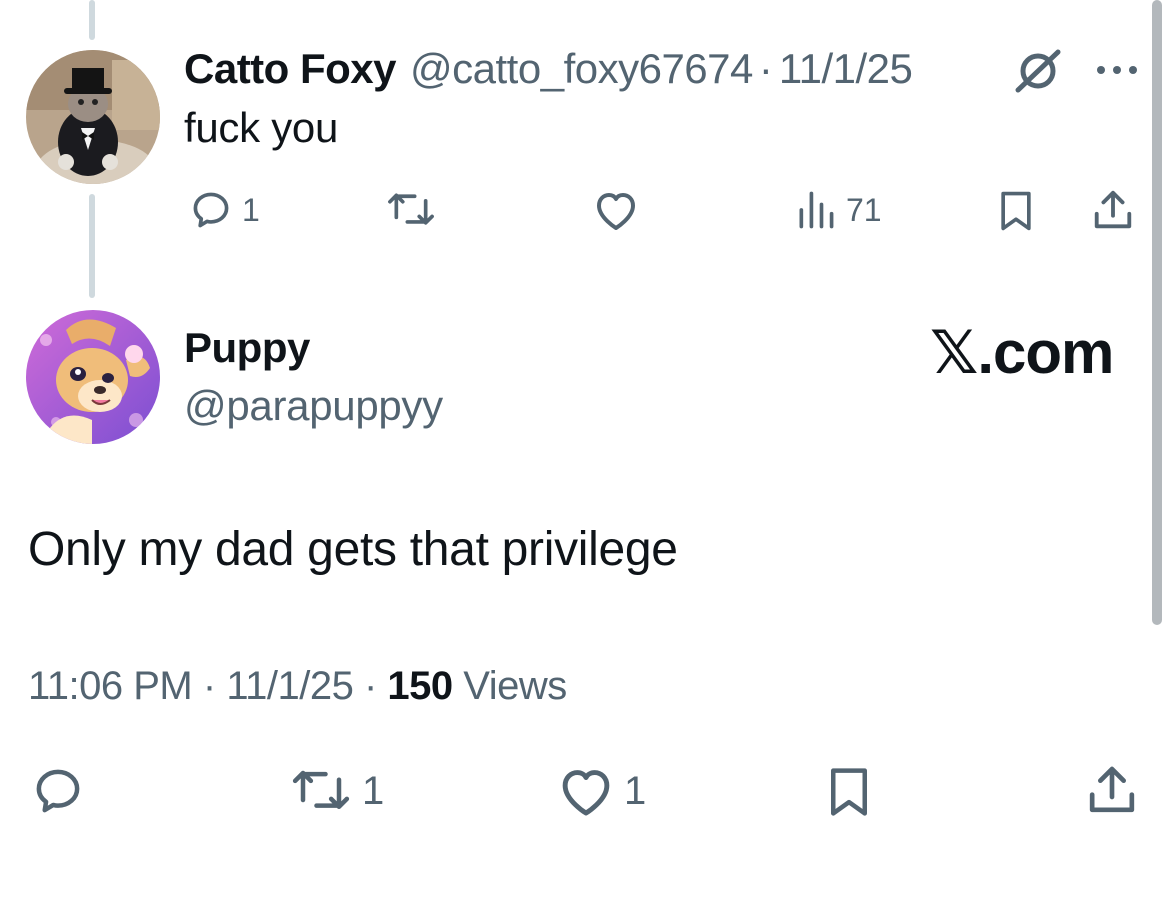  I want to click on parent-reply-button: 1, so click(224, 210).